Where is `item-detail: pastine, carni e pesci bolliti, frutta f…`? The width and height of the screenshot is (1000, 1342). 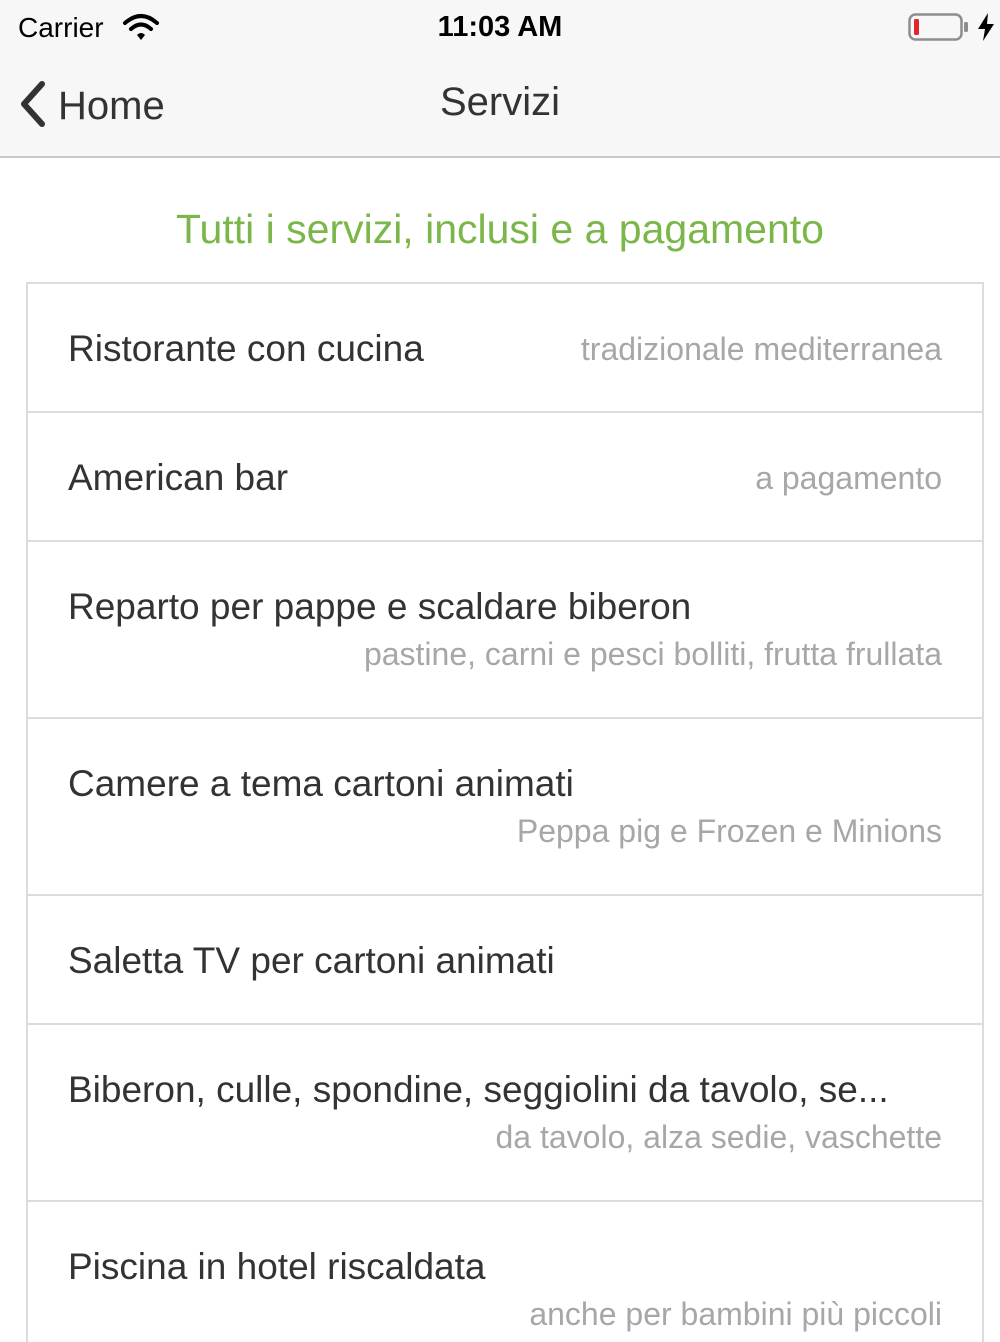 item-detail: pastine, carni e pesci bolliti, frutta f… is located at coordinates (652, 654).